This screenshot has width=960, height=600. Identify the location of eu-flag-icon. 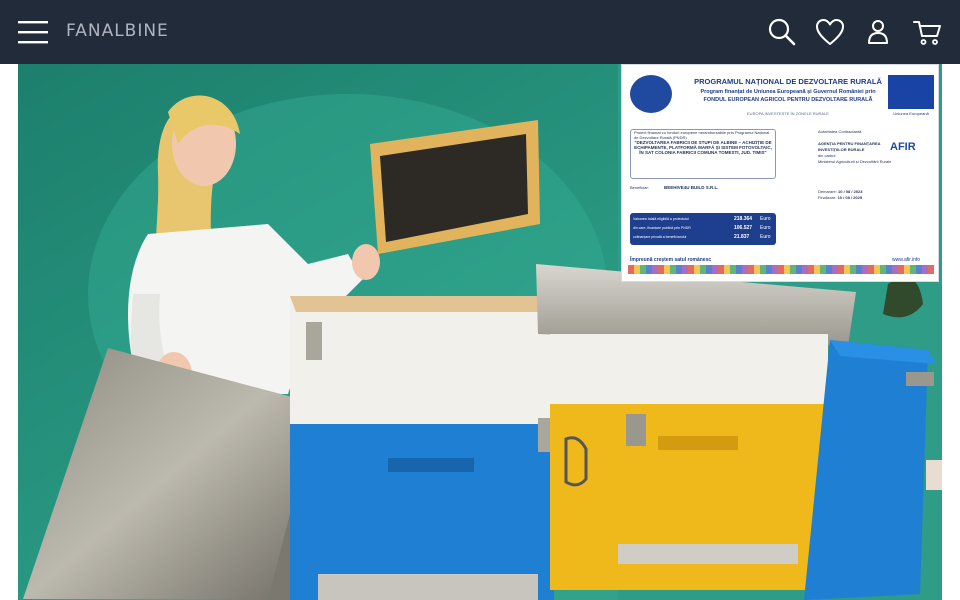
(911, 92).